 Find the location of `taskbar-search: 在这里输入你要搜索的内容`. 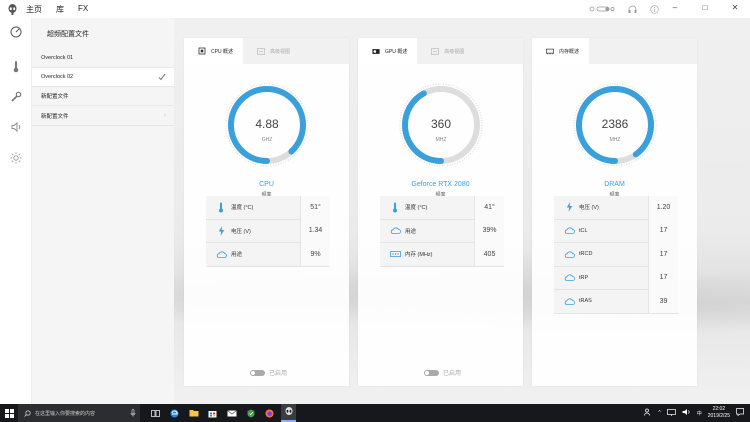

taskbar-search: 在这里输入你要搜索的内容 is located at coordinates (79, 413).